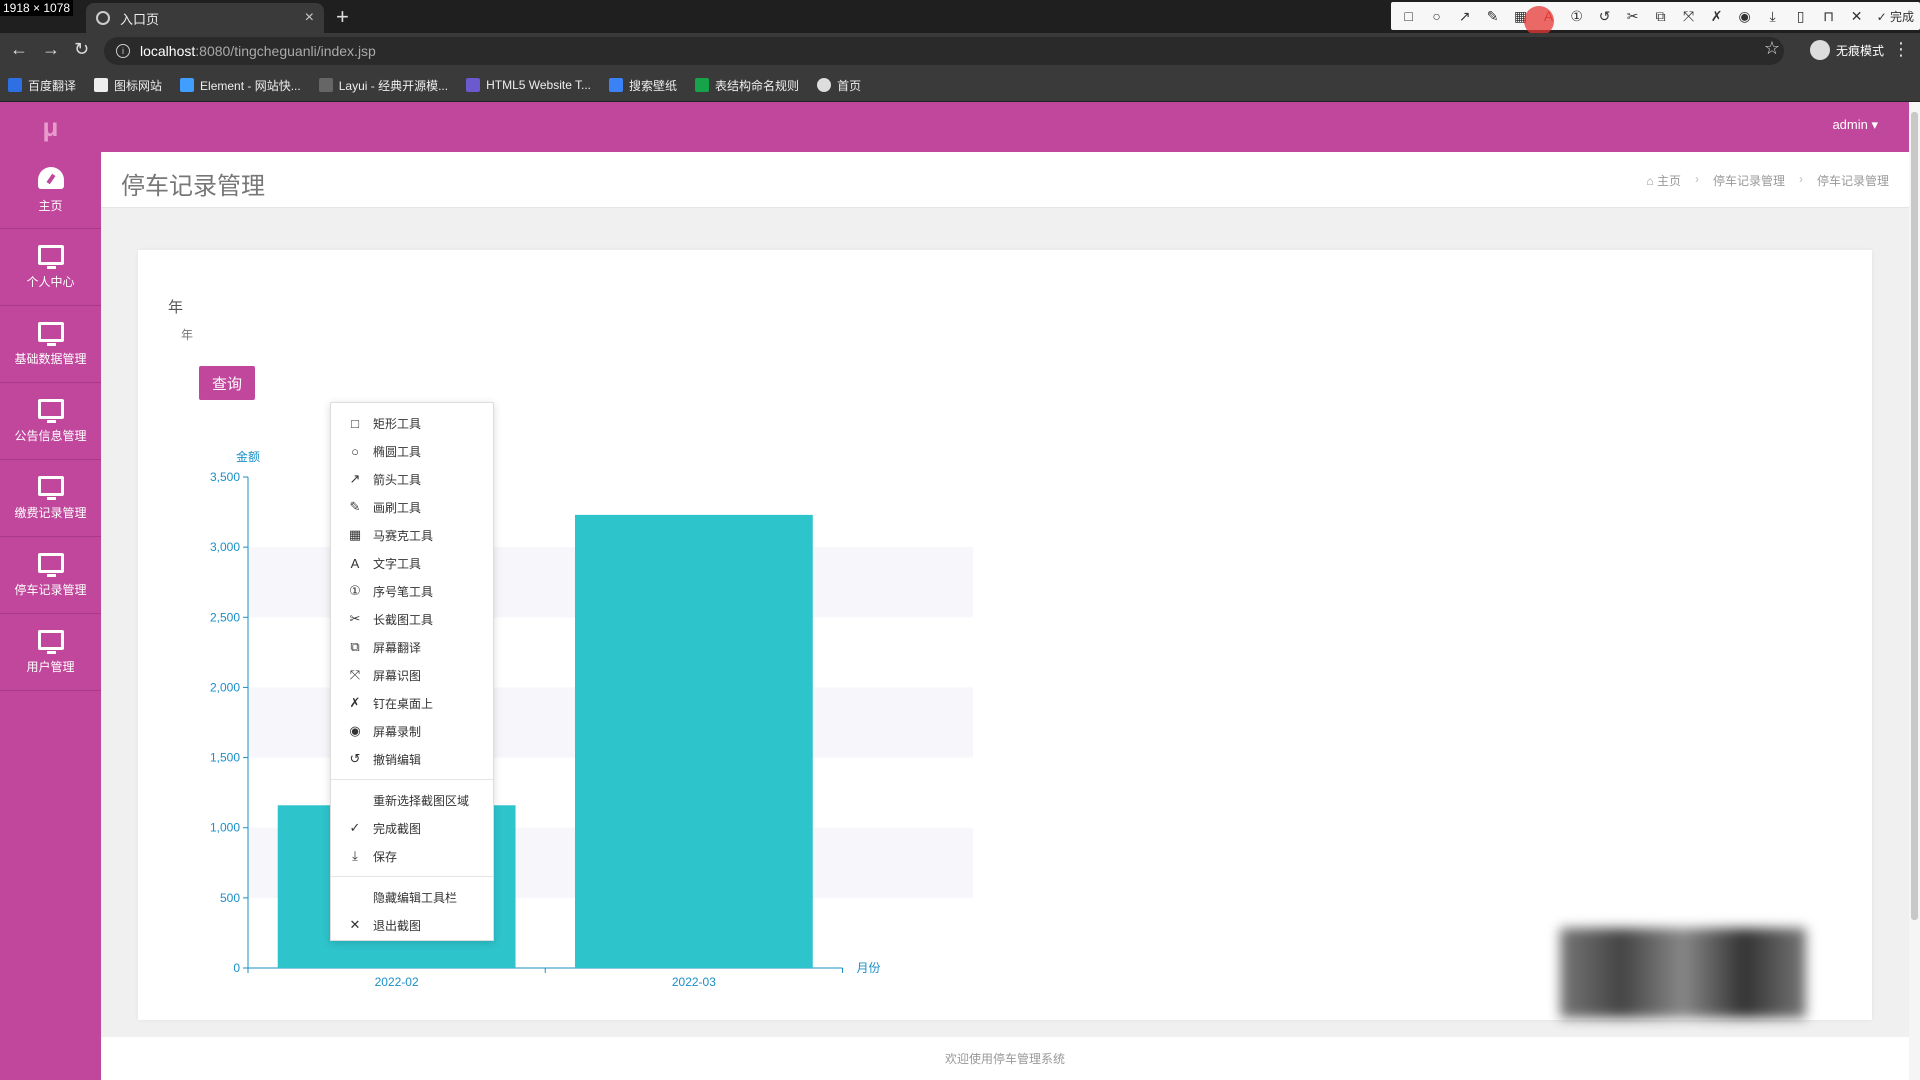 The image size is (1920, 1080). Describe the element at coordinates (225, 617) in the screenshot. I see `y-tick-label: 2,500` at that location.